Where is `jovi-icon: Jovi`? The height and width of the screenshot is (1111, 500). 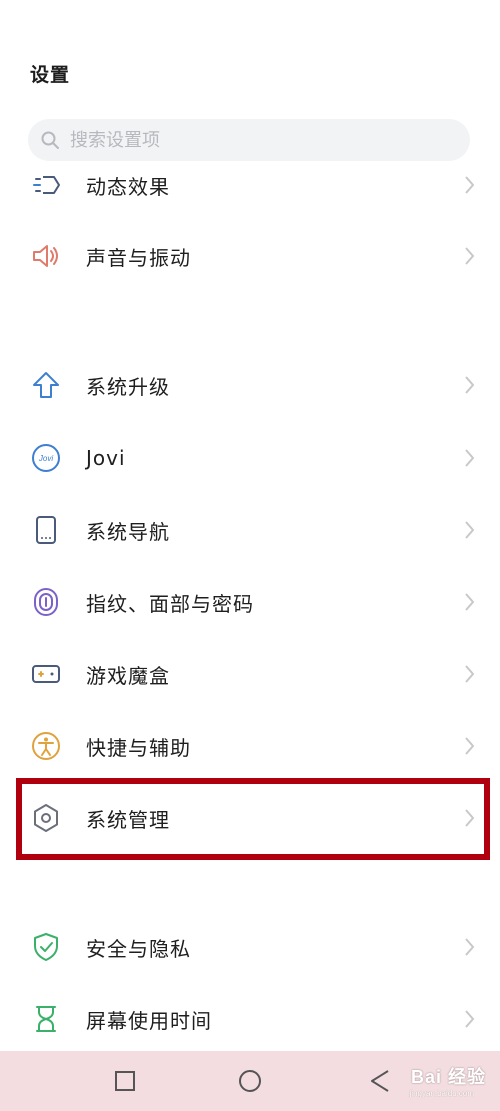
jovi-icon: Jovi is located at coordinates (46, 458).